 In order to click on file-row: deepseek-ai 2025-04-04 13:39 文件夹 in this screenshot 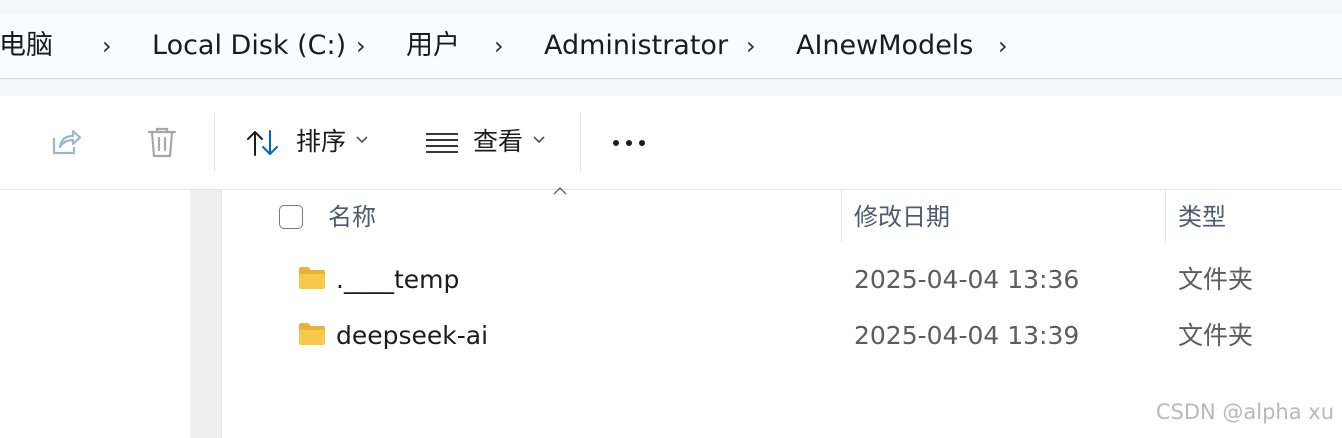, I will do `click(785, 336)`.